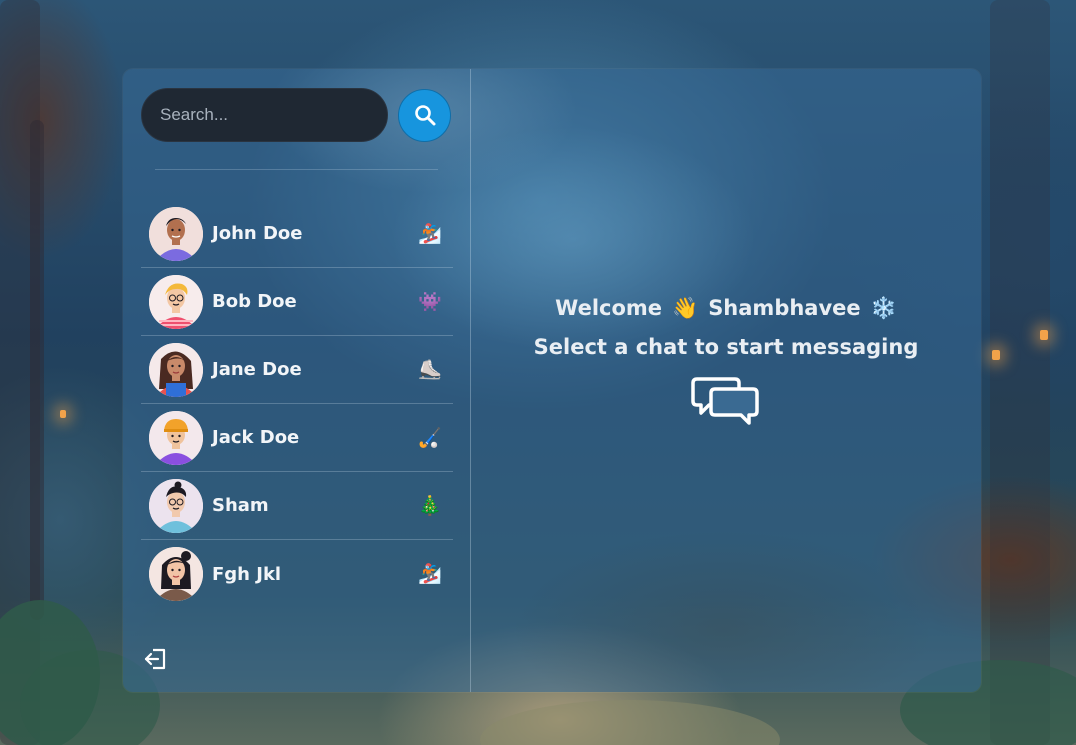 The height and width of the screenshot is (745, 1076). I want to click on search-icon, so click(424, 115).